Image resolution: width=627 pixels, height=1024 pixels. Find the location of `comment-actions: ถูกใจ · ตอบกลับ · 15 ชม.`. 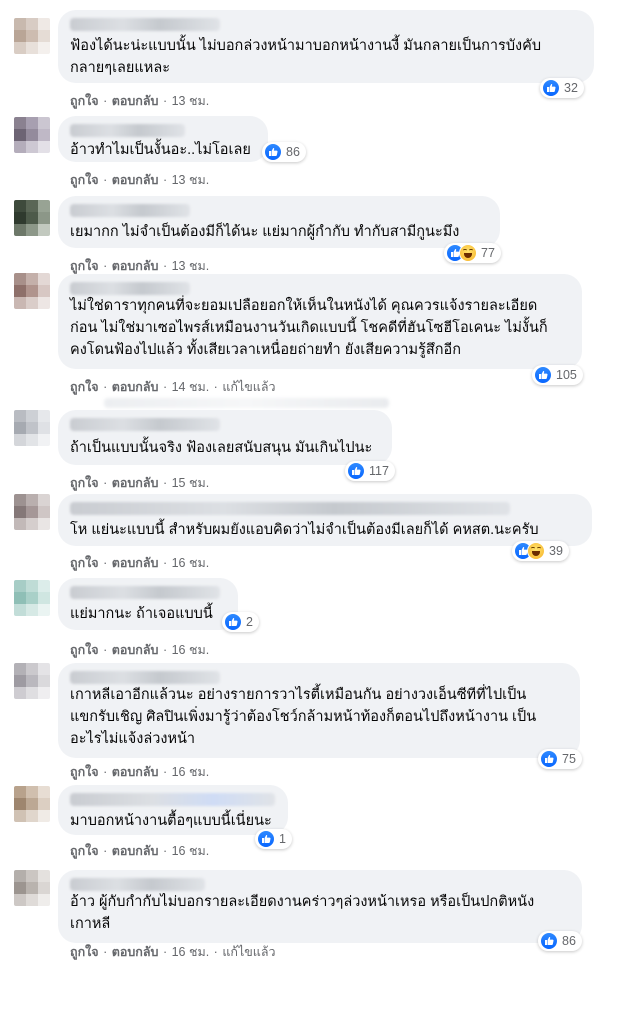

comment-actions: ถูกใจ · ตอบกลับ · 15 ชม. is located at coordinates (139, 483).